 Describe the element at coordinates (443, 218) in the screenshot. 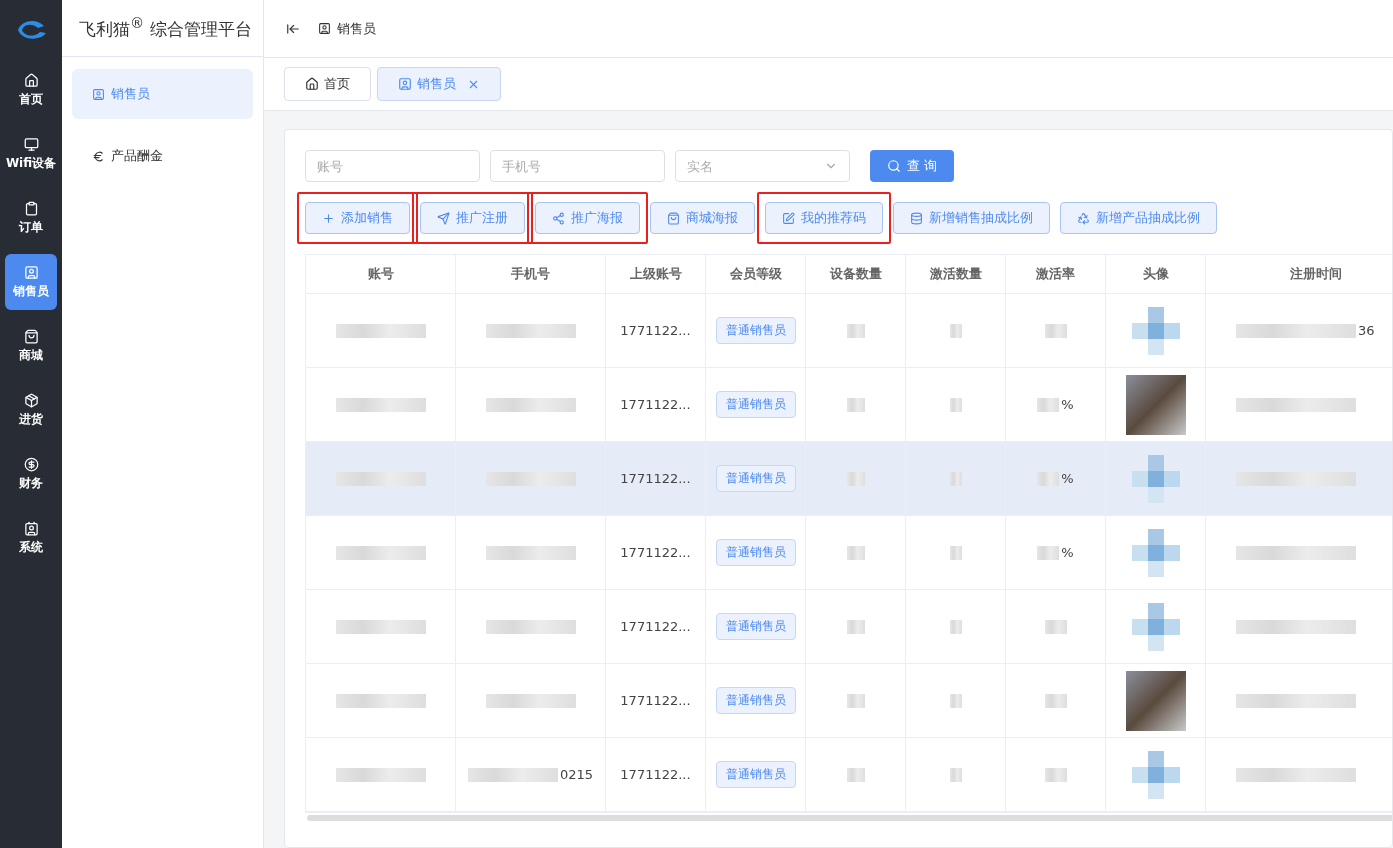

I see `send-icon` at that location.